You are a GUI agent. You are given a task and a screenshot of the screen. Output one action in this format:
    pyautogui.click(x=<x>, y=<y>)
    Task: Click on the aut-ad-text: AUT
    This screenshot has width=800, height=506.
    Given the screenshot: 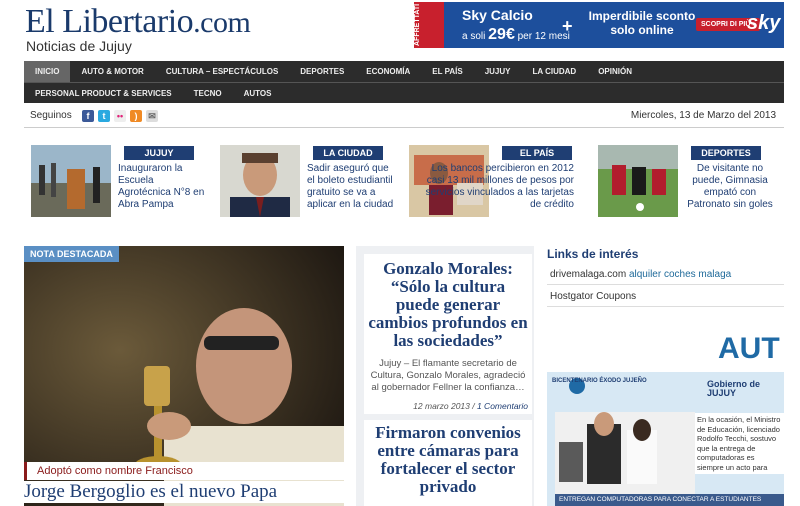 What is the action you would take?
    pyautogui.click(x=749, y=349)
    